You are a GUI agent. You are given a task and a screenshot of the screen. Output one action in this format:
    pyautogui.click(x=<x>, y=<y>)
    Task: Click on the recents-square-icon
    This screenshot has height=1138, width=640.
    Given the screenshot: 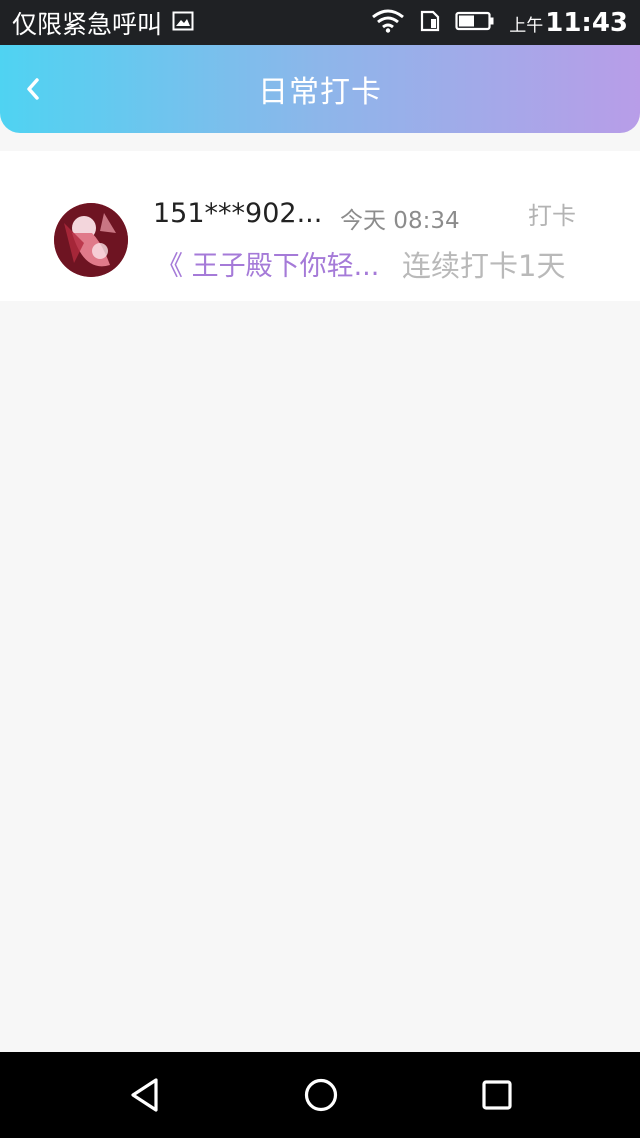 What is the action you would take?
    pyautogui.click(x=497, y=1095)
    